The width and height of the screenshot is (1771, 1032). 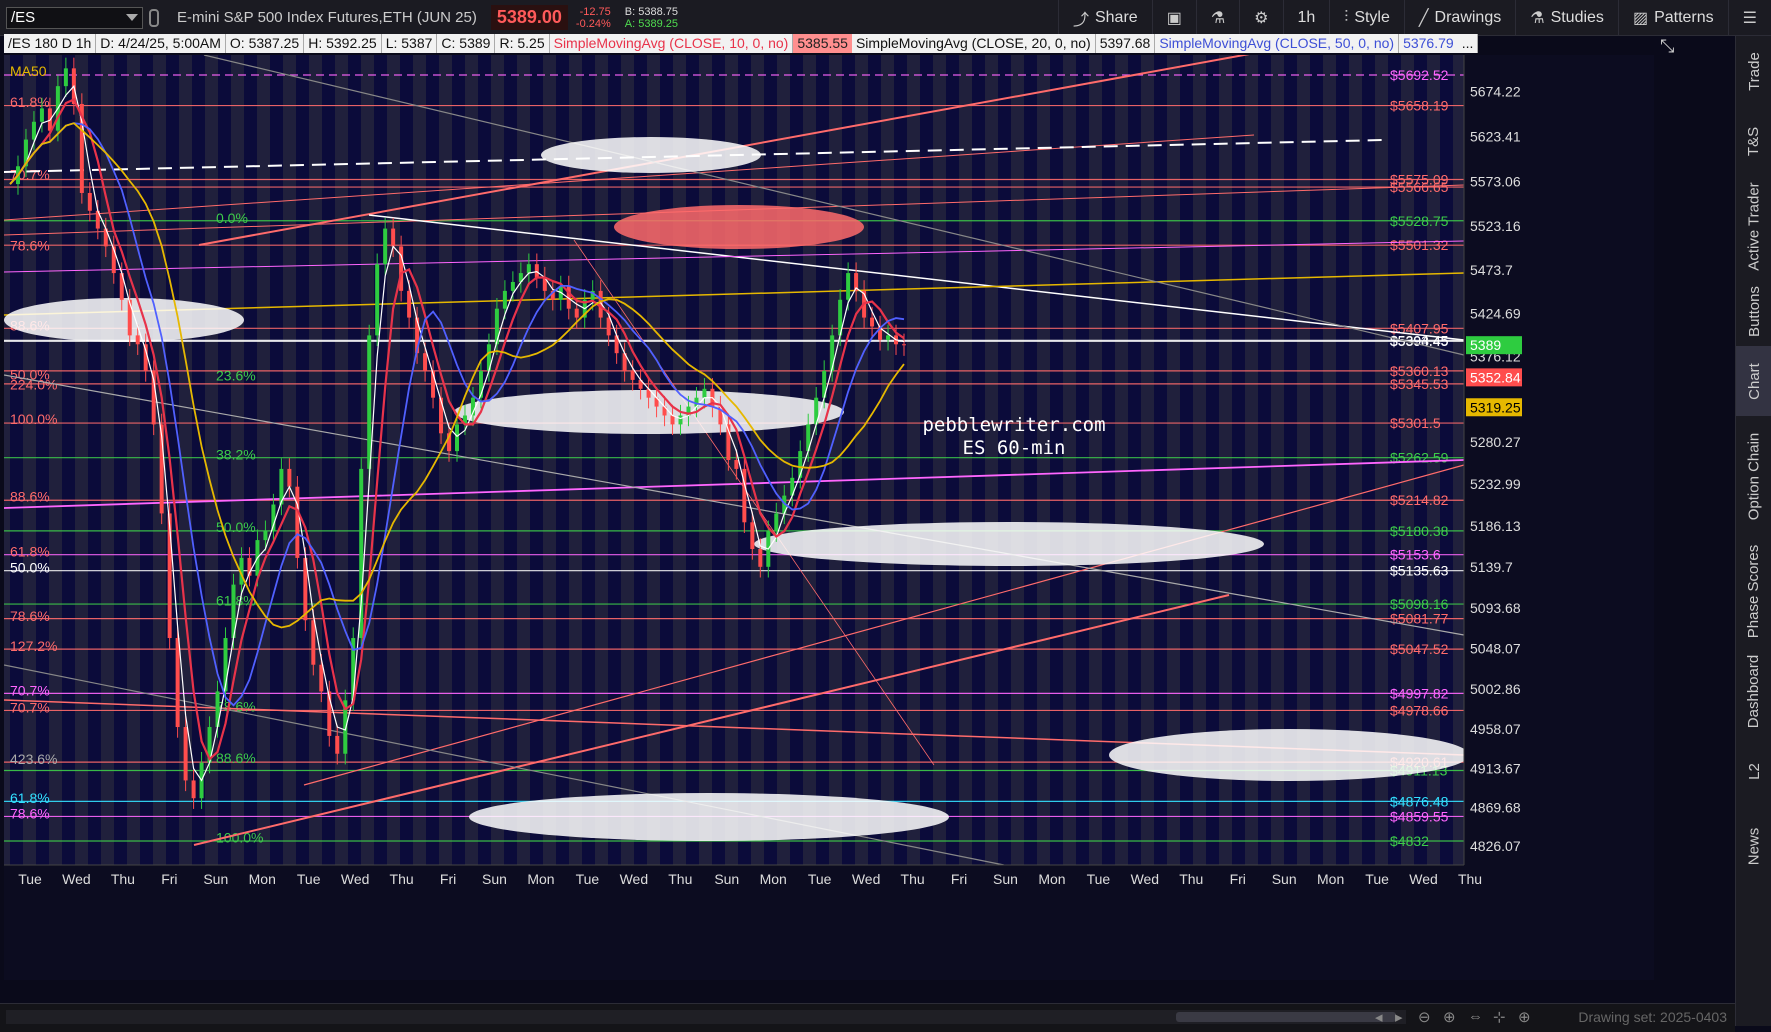 I want to click on scroll-thumb, so click(x=1286, y=1017).